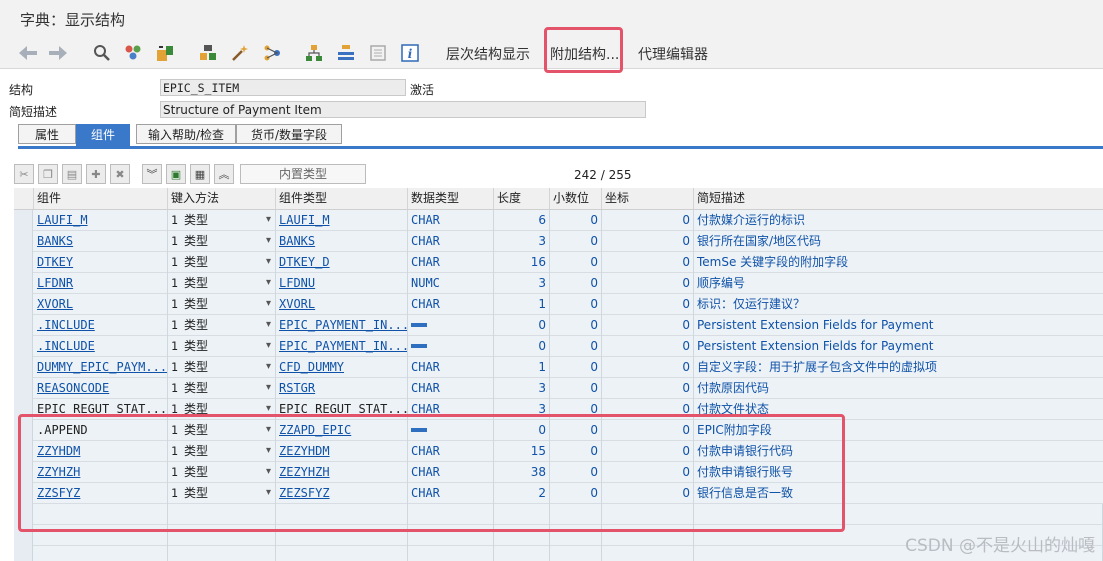 The image size is (1103, 561). Describe the element at coordinates (240, 53) in the screenshot. I see `where-used-icon` at that location.